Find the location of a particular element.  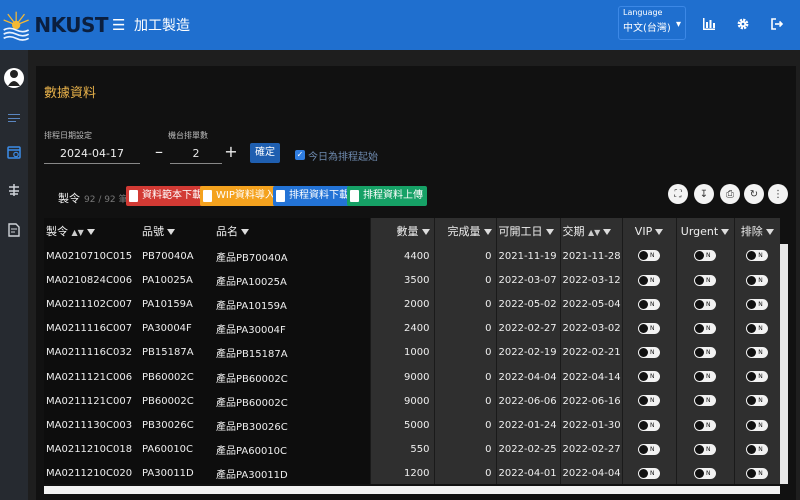

document-icon is located at coordinates (14, 230).